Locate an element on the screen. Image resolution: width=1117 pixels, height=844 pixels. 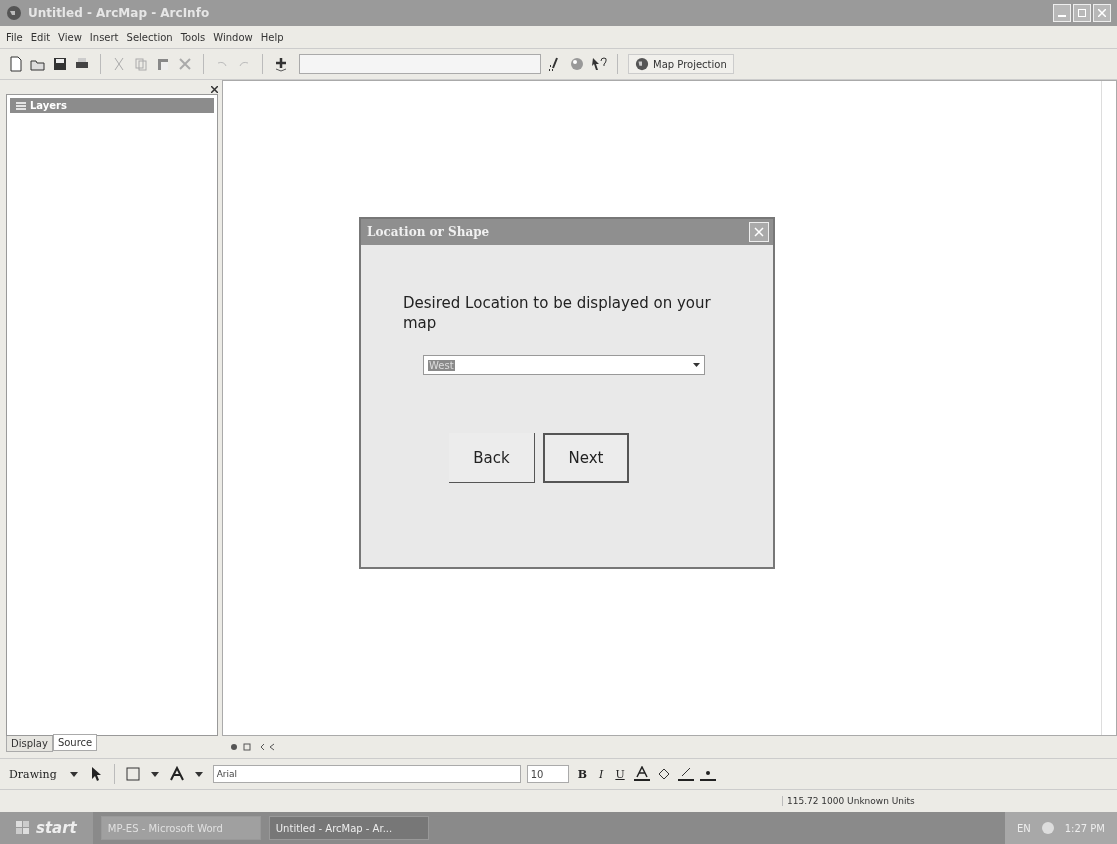
panel-tab: Source is located at coordinates (75, 742).